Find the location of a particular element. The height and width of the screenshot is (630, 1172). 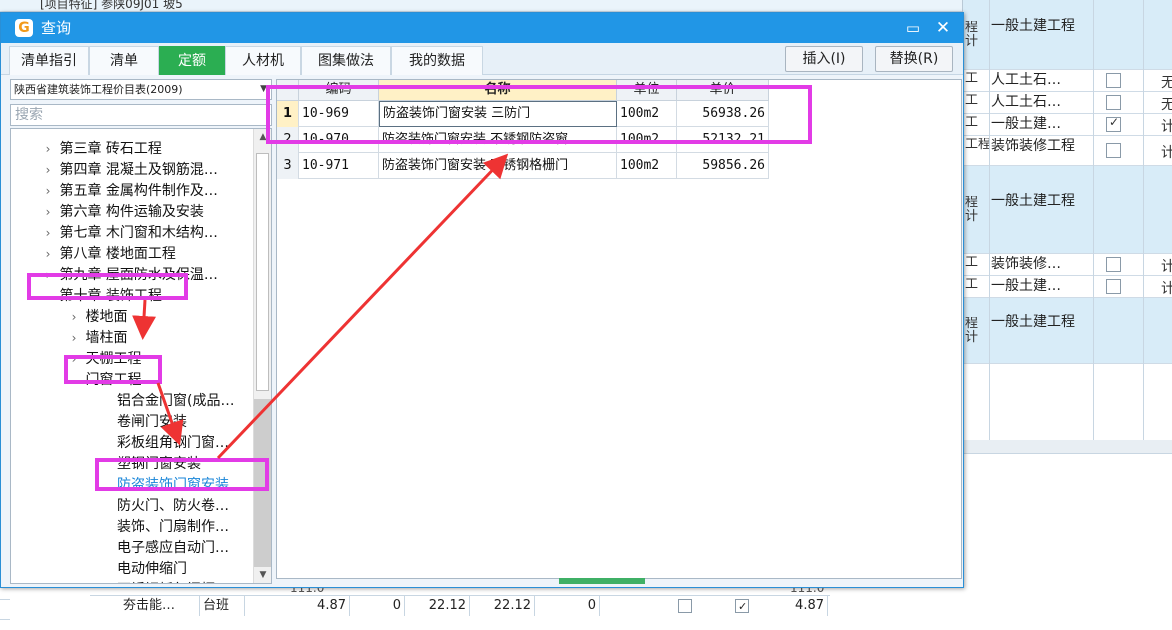

tree-item: 卷闸门安装 is located at coordinates (152, 422).